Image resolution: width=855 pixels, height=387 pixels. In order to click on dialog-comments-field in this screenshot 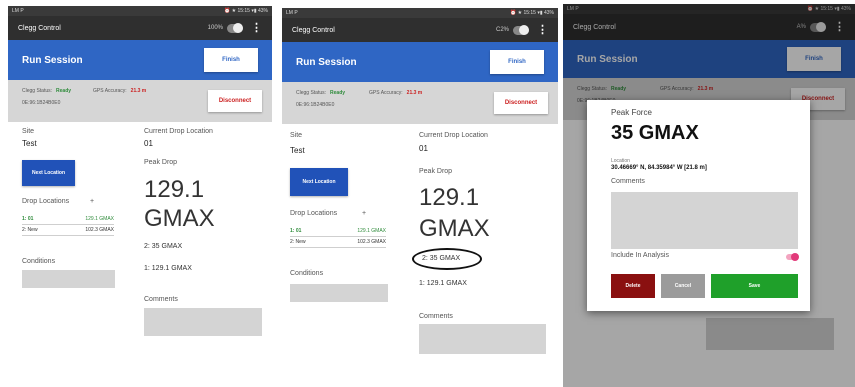, I will do `click(704, 220)`.